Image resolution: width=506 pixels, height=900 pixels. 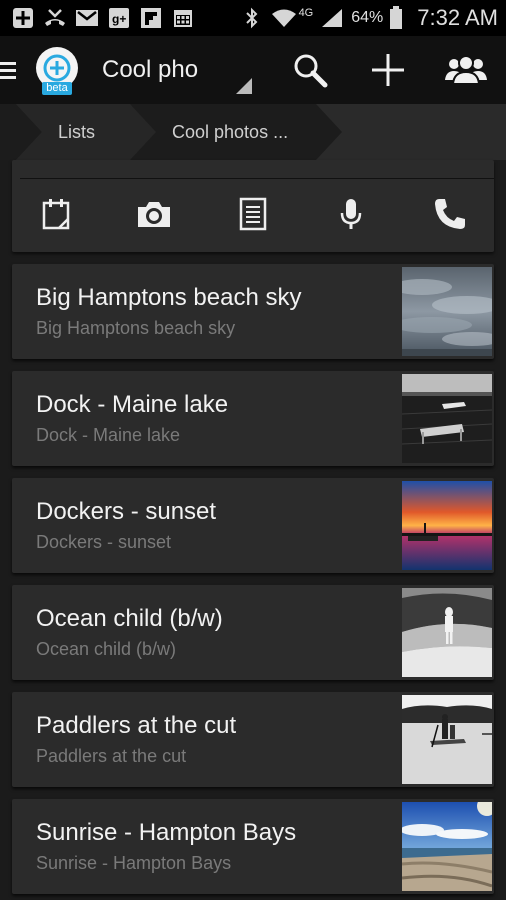 I want to click on google-plus-icon: g+, so click(x=119, y=18).